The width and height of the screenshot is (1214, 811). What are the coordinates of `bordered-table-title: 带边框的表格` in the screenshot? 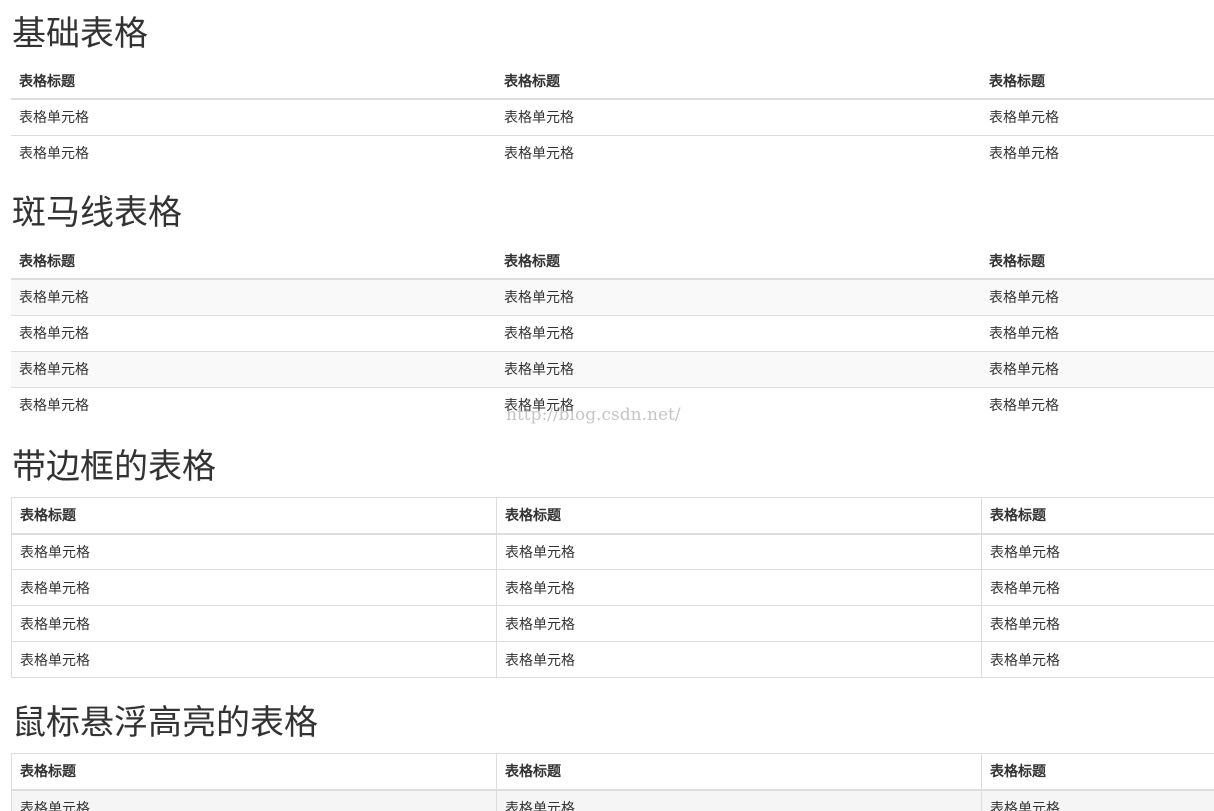 It's located at (114, 467).